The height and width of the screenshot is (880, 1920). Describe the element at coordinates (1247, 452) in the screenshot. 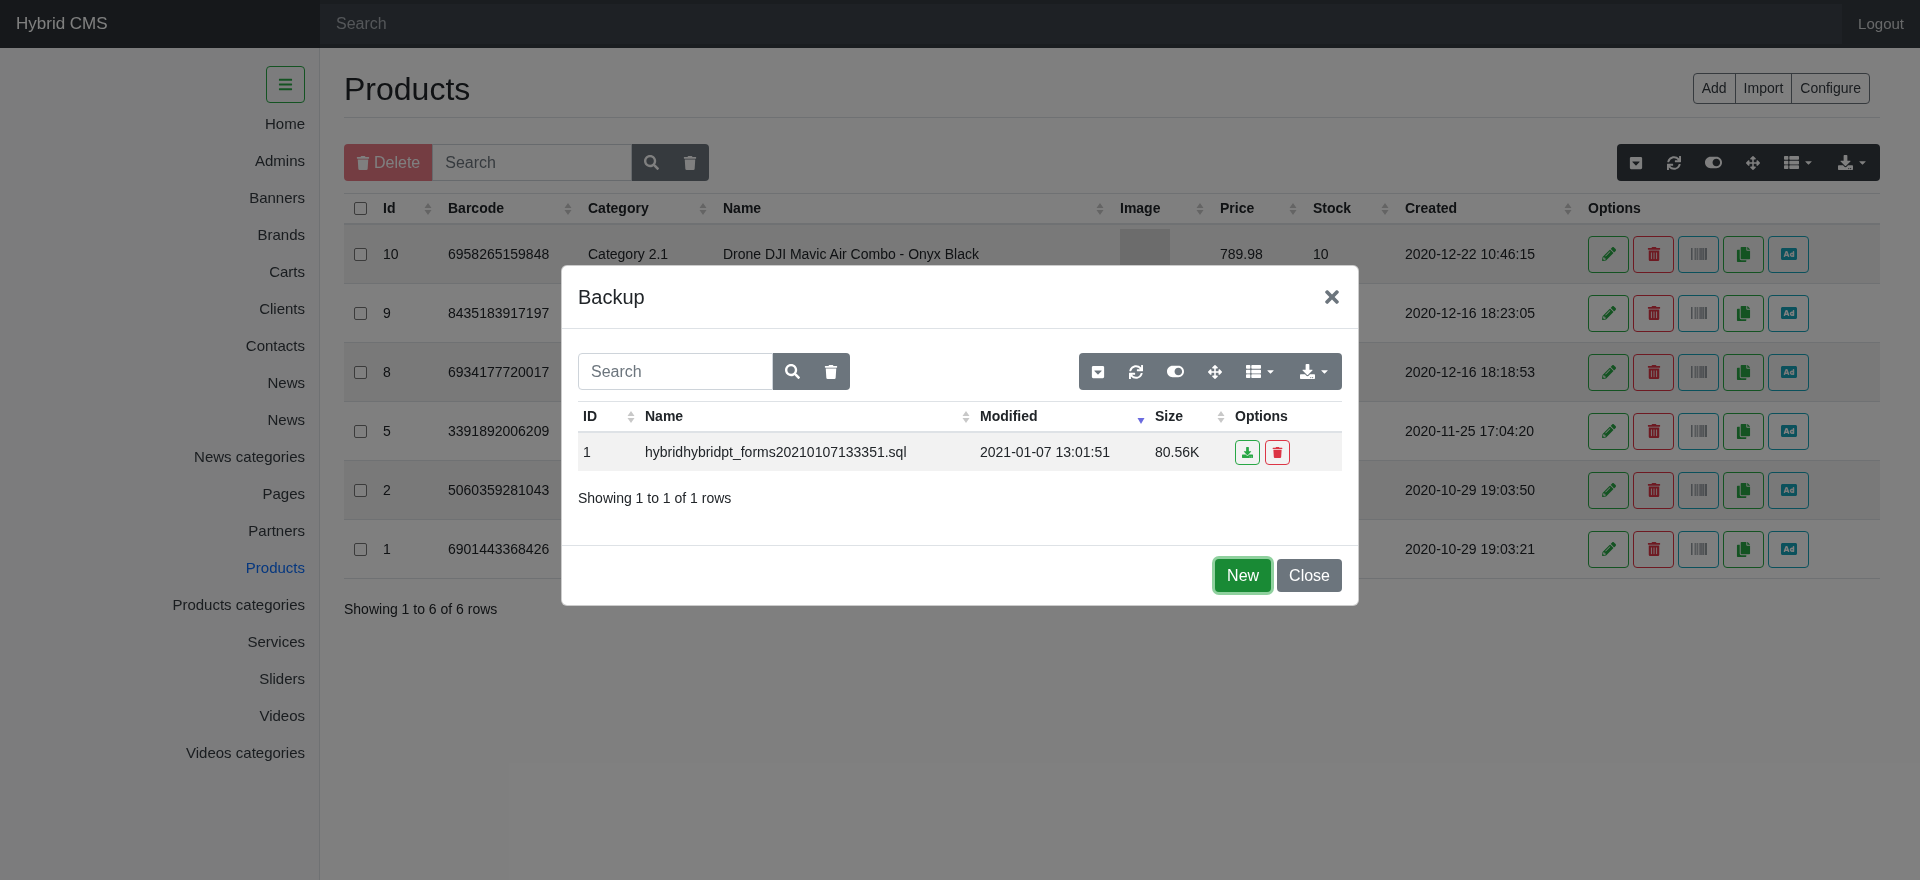

I see `download-button` at that location.